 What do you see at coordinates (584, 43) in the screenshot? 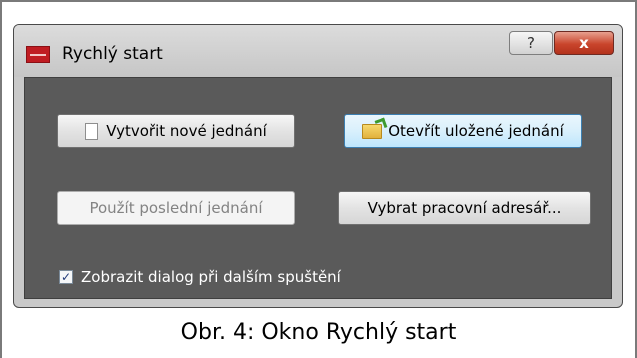
I see `close-button: x` at bounding box center [584, 43].